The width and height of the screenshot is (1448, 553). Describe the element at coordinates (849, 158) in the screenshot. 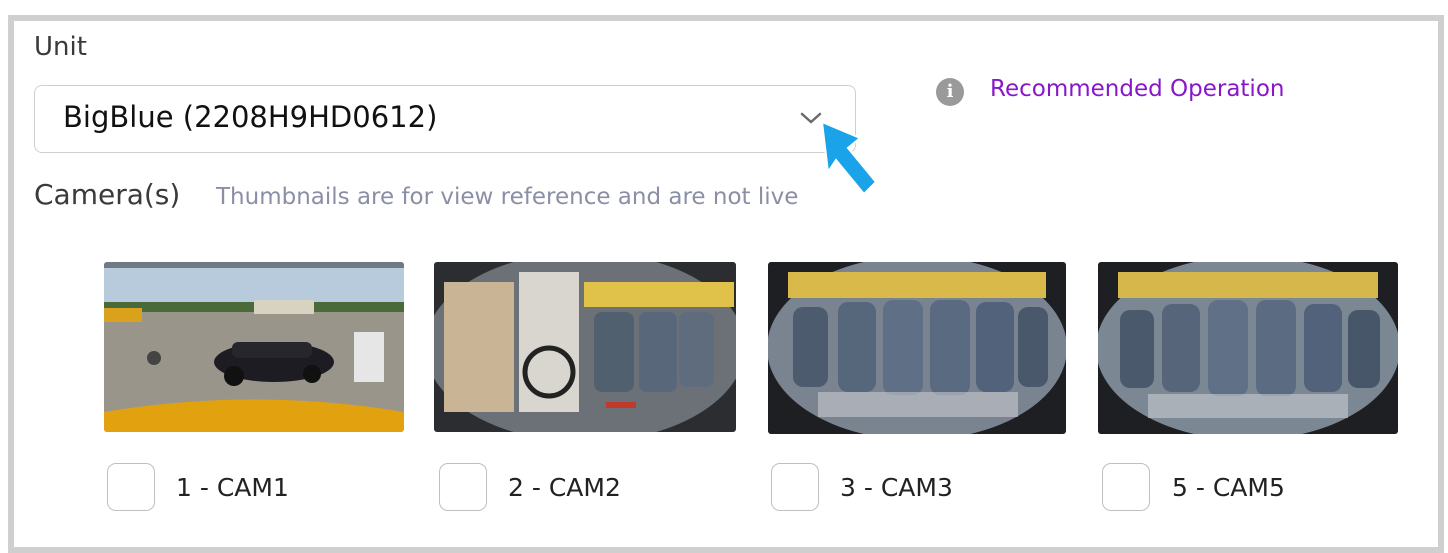

I see `pointer-arrow-icon` at that location.